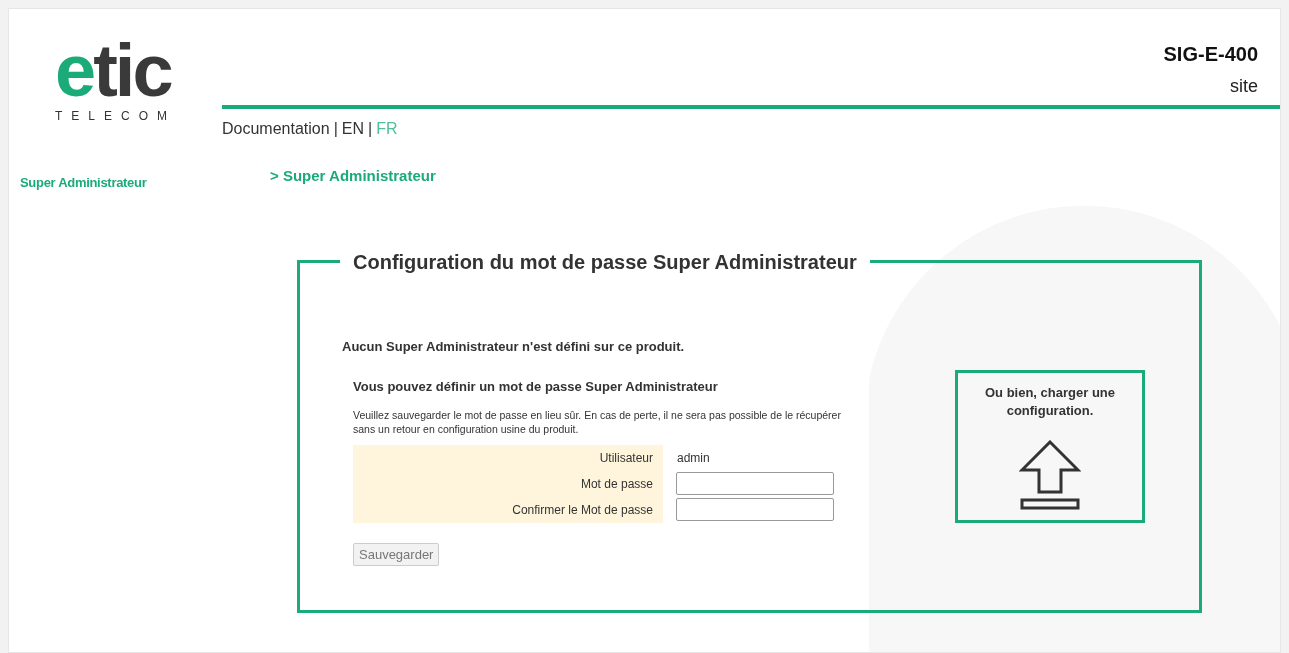 The image size is (1289, 653). I want to click on user-value: admin, so click(693, 458).